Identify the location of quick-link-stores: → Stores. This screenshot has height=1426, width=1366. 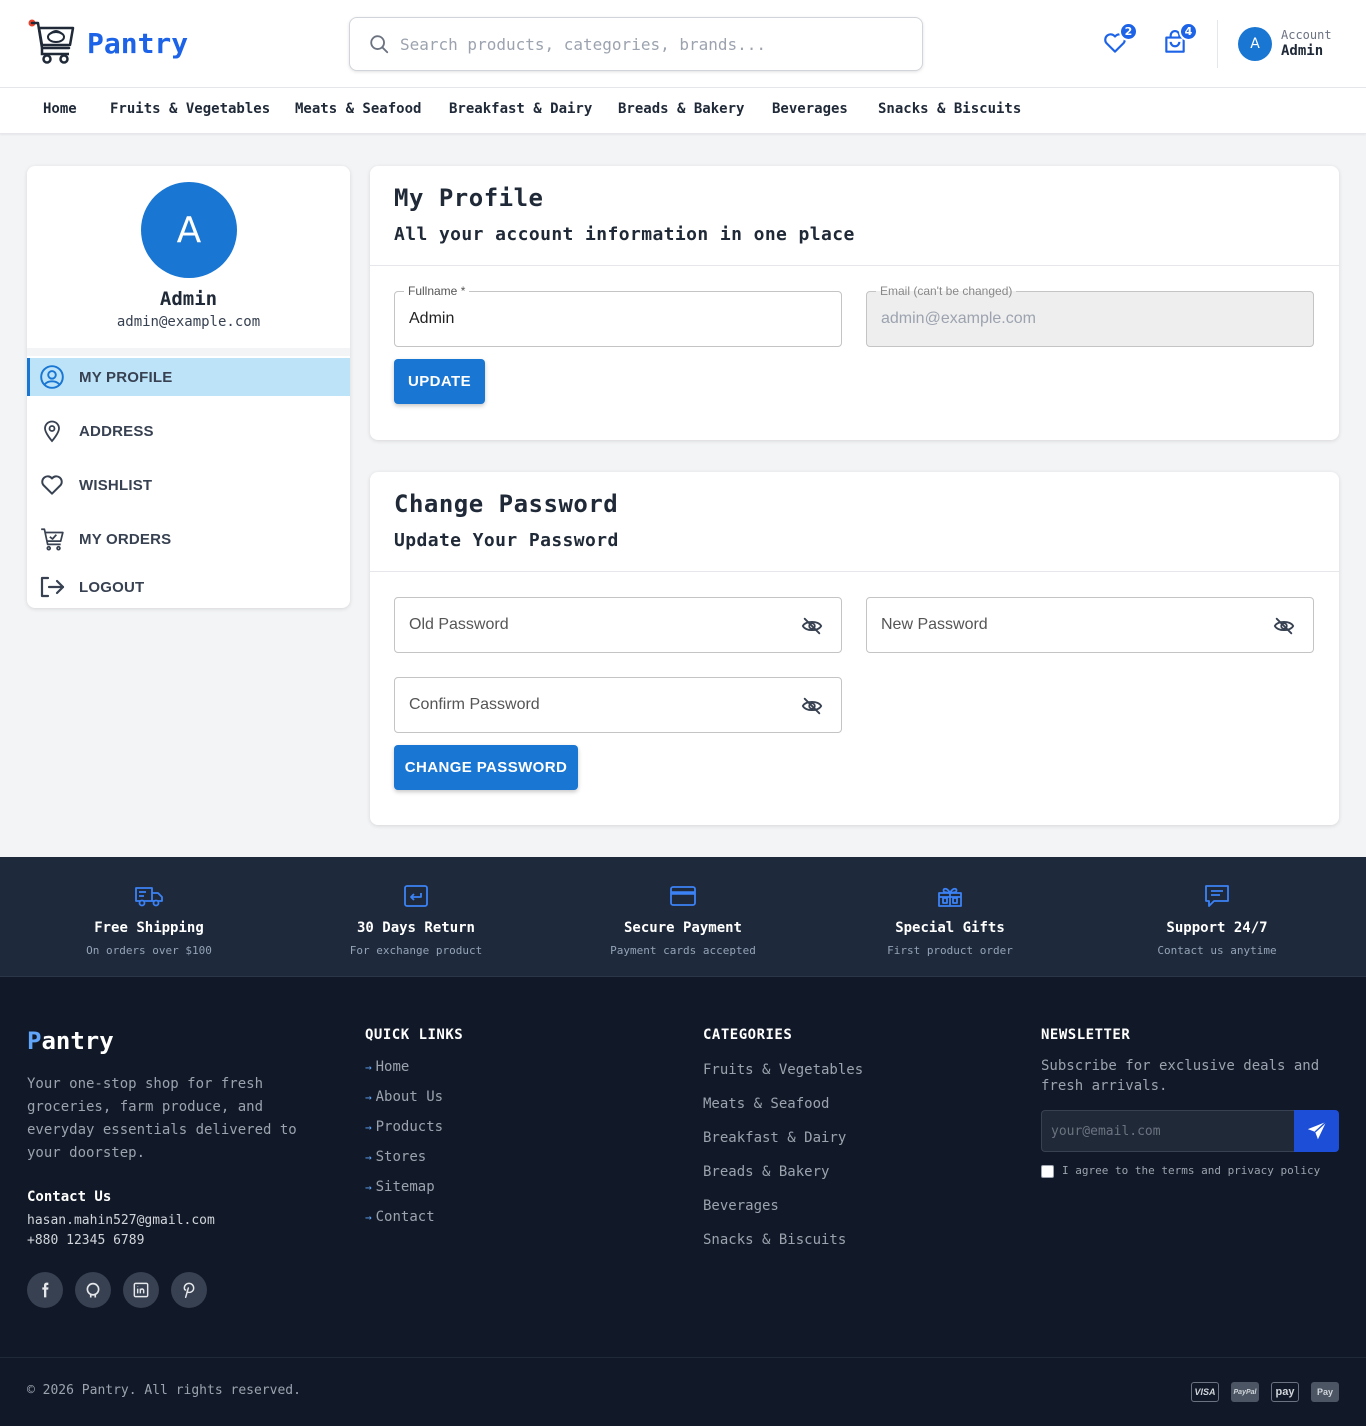
(395, 1157).